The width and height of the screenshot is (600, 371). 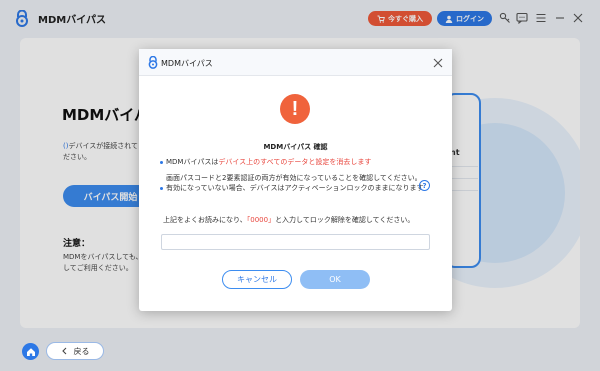 What do you see at coordinates (424, 185) in the screenshot?
I see `help-icon: ?` at bounding box center [424, 185].